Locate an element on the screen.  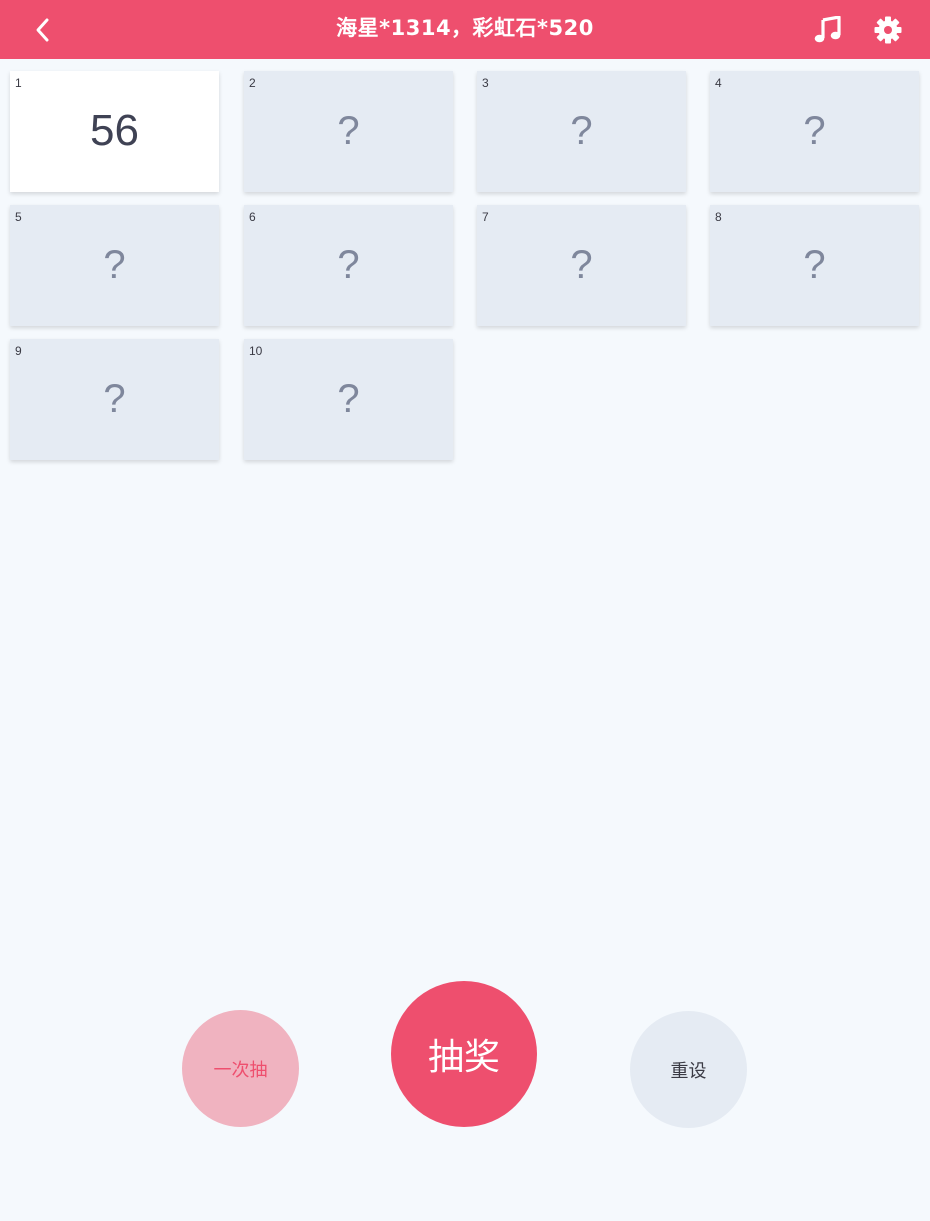
prize-card: 2 ? is located at coordinates (348, 131).